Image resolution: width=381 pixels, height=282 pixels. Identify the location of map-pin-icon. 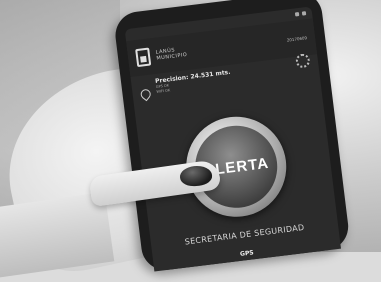
(145, 94).